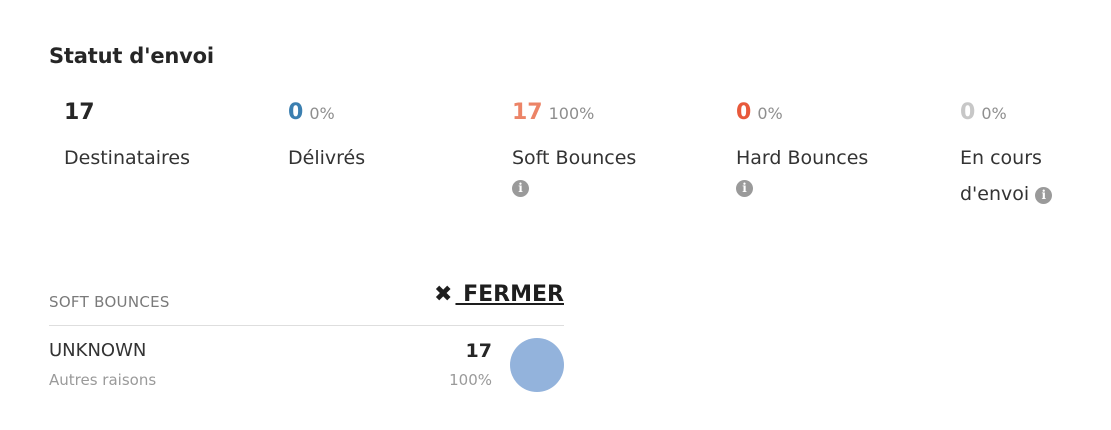 The height and width of the screenshot is (430, 1111). I want to click on stat-recipients: 17 Destinataires, so click(174, 138).